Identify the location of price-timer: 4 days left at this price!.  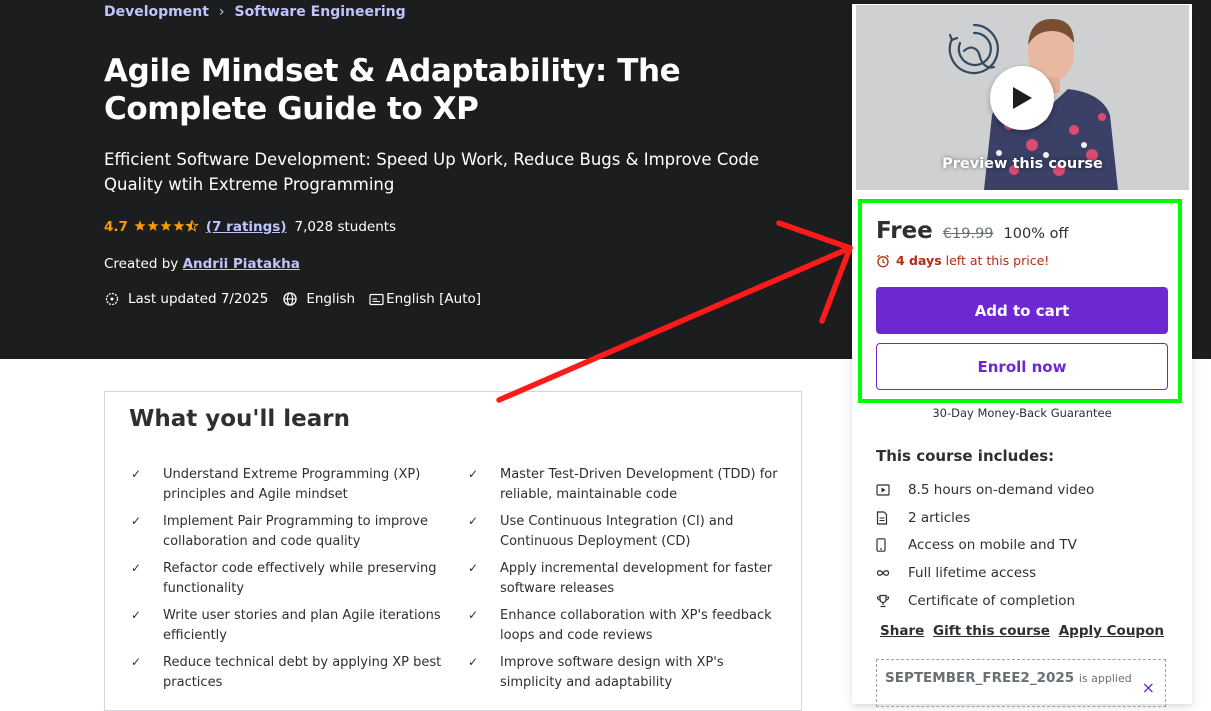
(962, 260).